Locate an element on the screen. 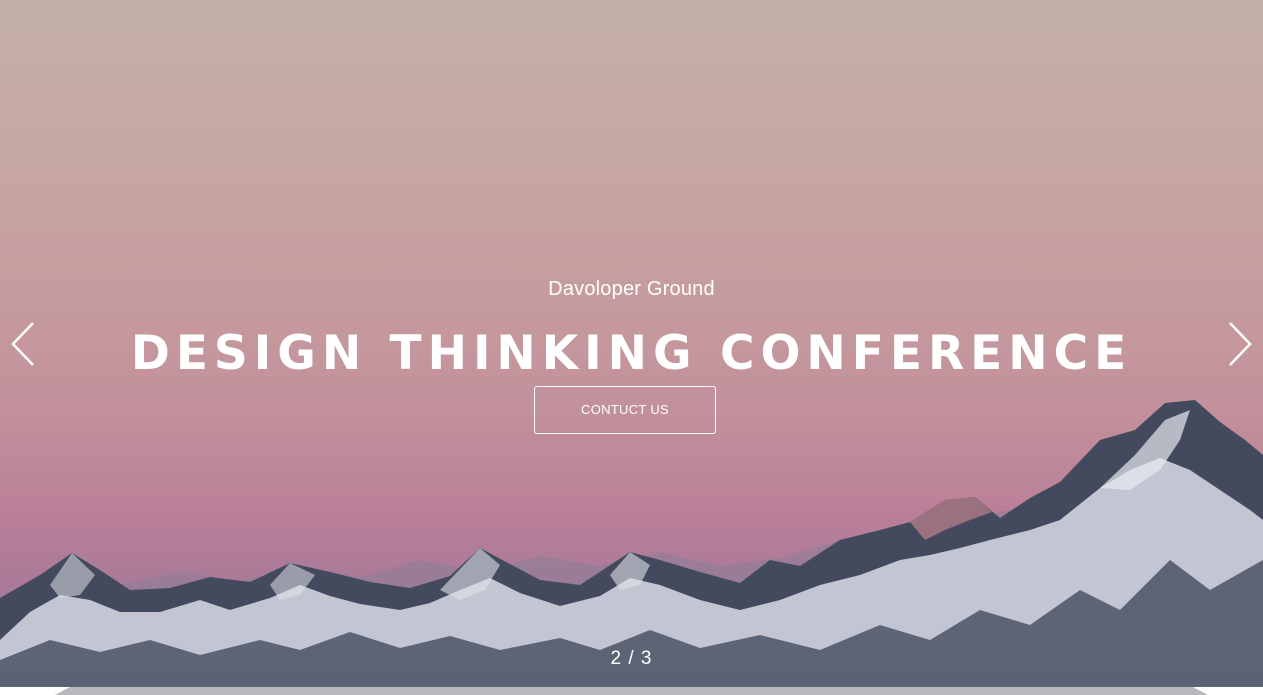 The image size is (1263, 695). hero-subtitle: Davoloper Ground is located at coordinates (631, 289).